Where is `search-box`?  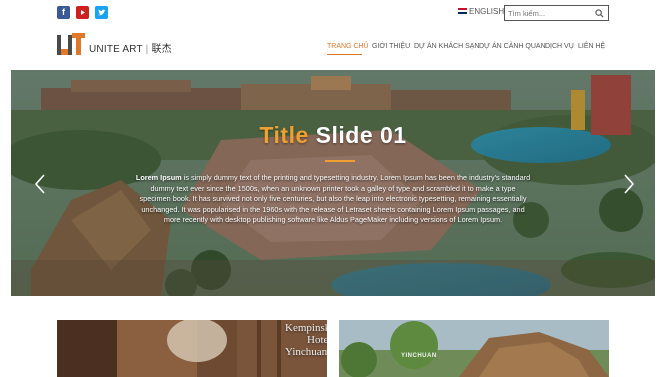 search-box is located at coordinates (556, 13).